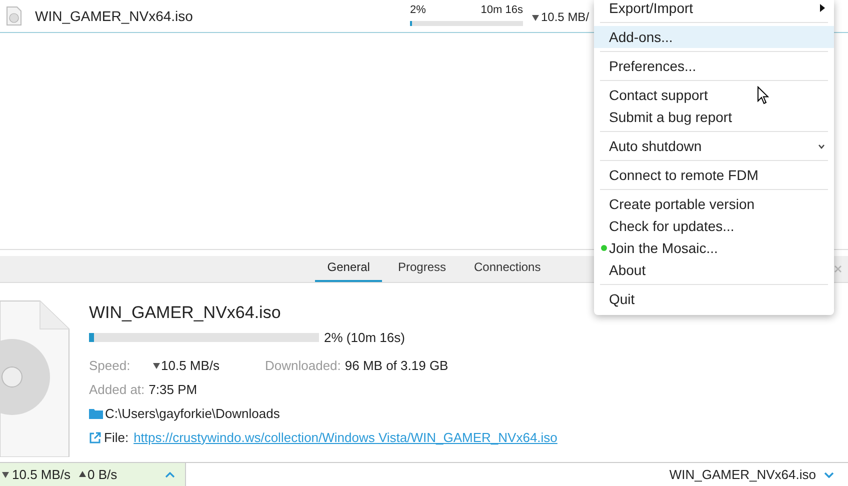 This screenshot has width=848, height=486. Describe the element at coordinates (714, 270) in the screenshot. I see `menu-item: About` at that location.